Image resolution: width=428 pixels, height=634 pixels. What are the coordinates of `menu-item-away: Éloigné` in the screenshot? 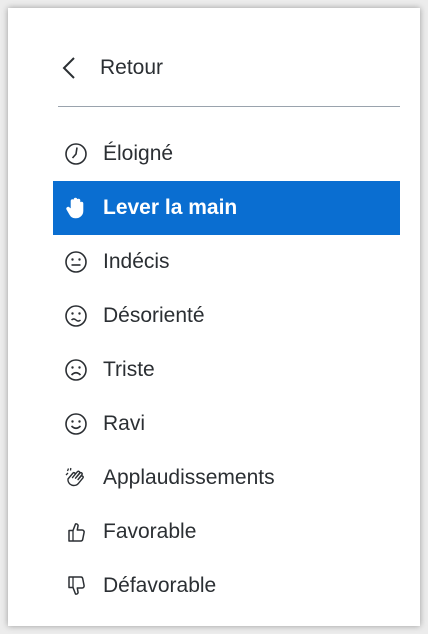 It's located at (226, 154).